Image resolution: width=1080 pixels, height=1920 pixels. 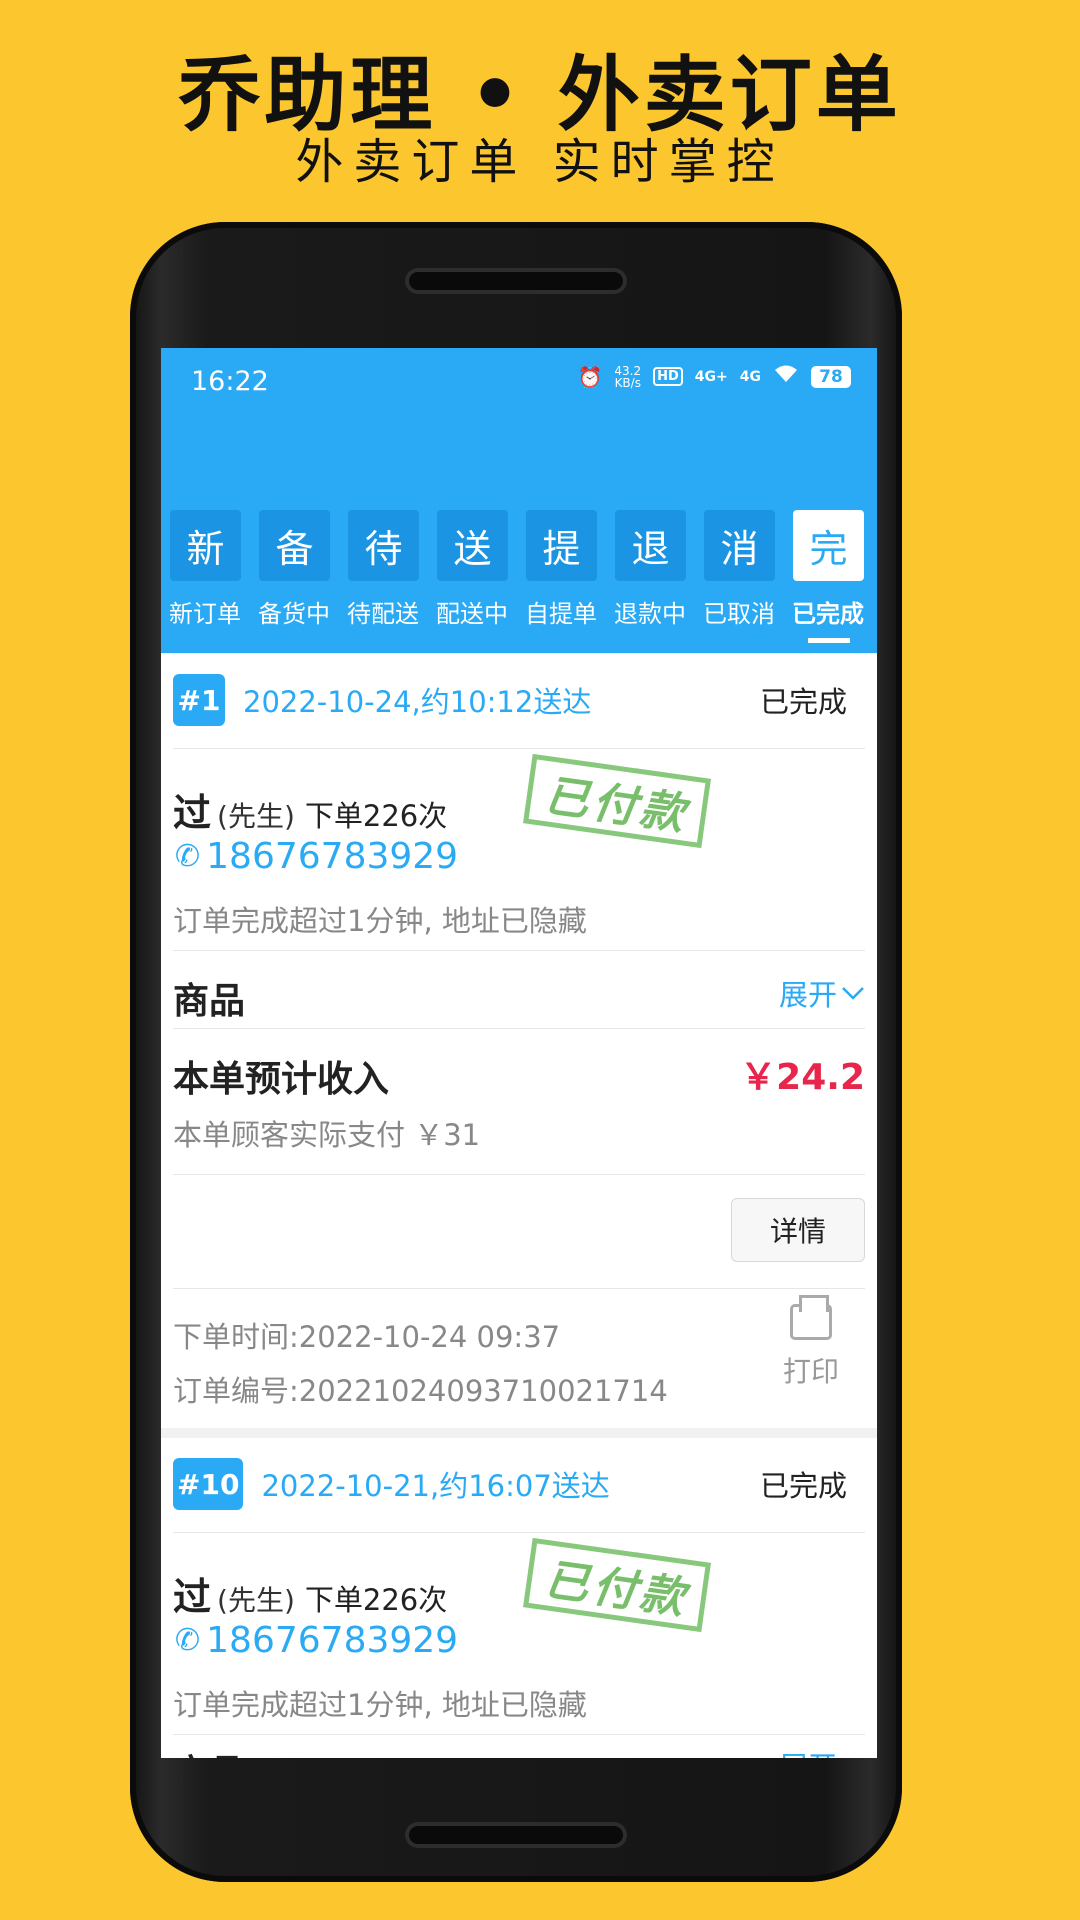 I want to click on order-number-badge: #10, so click(x=208, y=1484).